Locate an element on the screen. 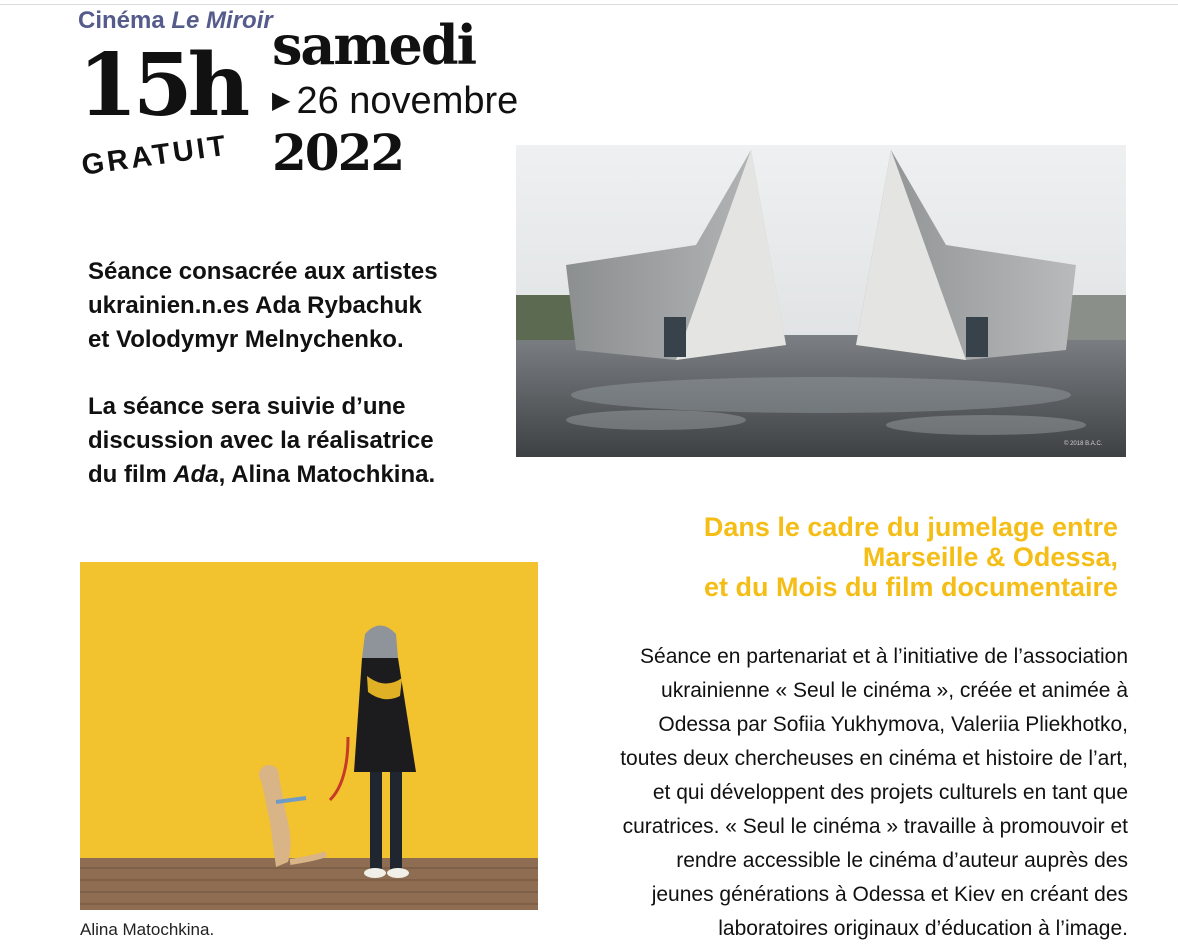 Image resolution: width=1178 pixels, height=946 pixels. highlight-line: Dans le cadre du jumelage entre is located at coordinates (910, 527).